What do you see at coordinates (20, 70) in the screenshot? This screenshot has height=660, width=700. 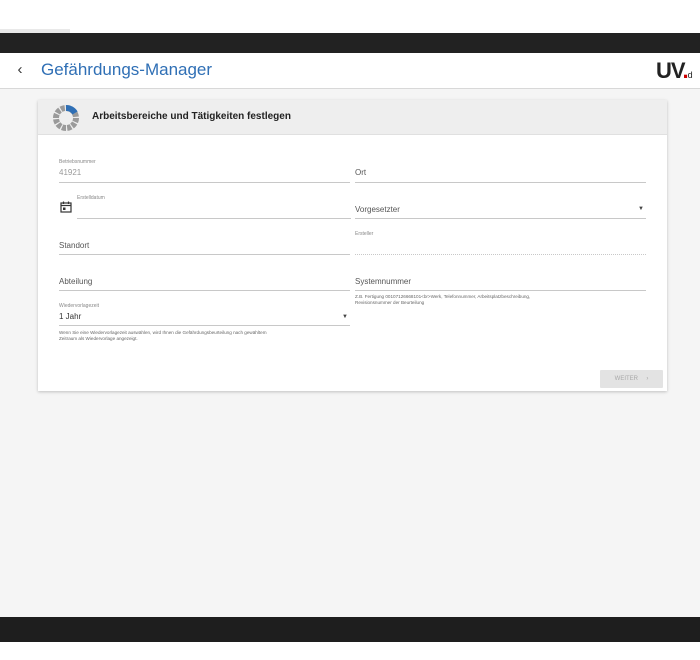 I see `back-chevron-icon: ‹` at bounding box center [20, 70].